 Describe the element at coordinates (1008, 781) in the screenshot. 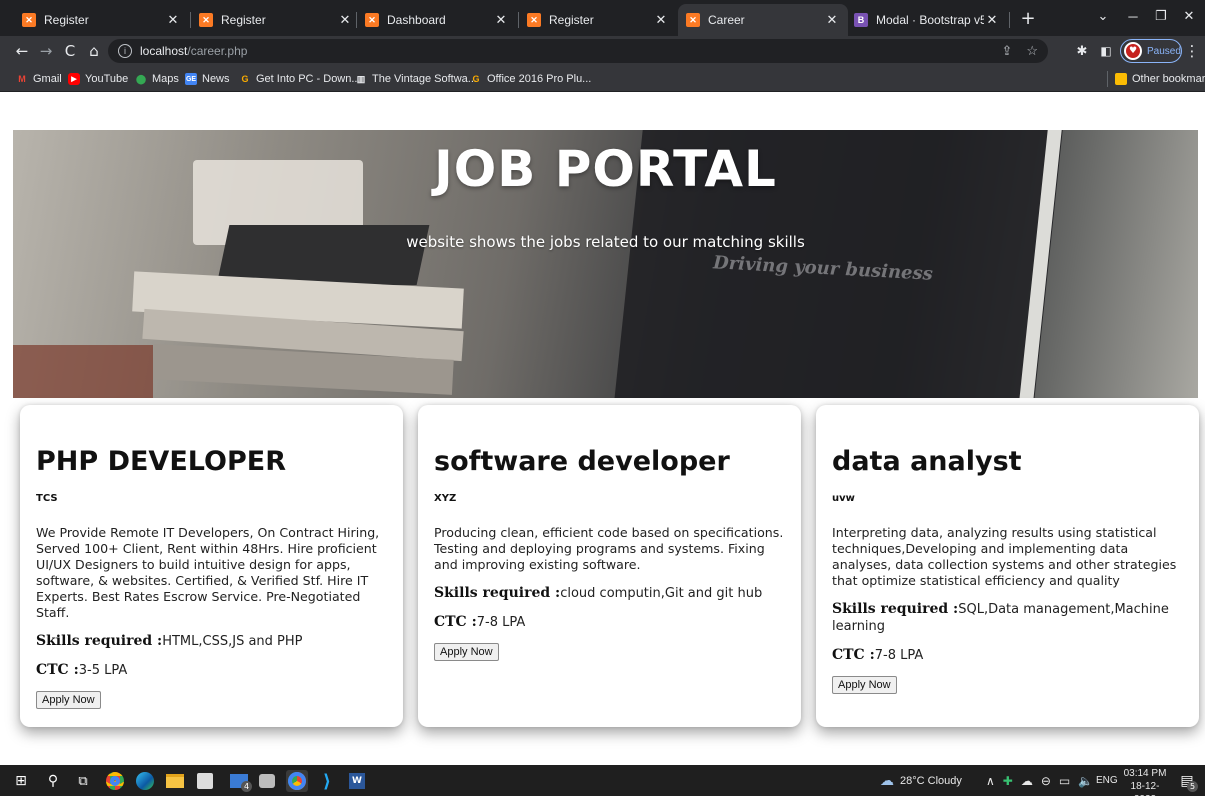

I see `security-icon: ✚` at that location.